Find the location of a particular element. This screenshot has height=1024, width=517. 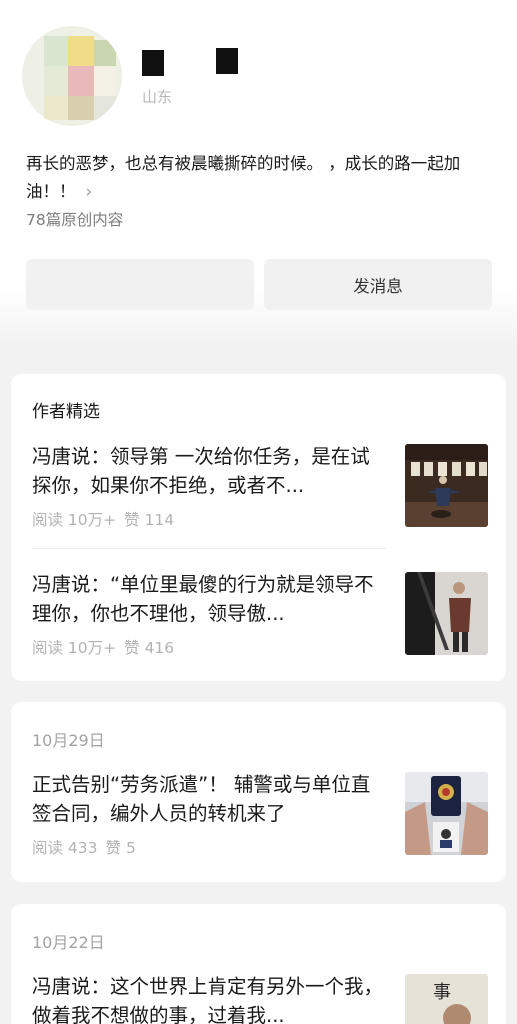

divider is located at coordinates (209, 548).